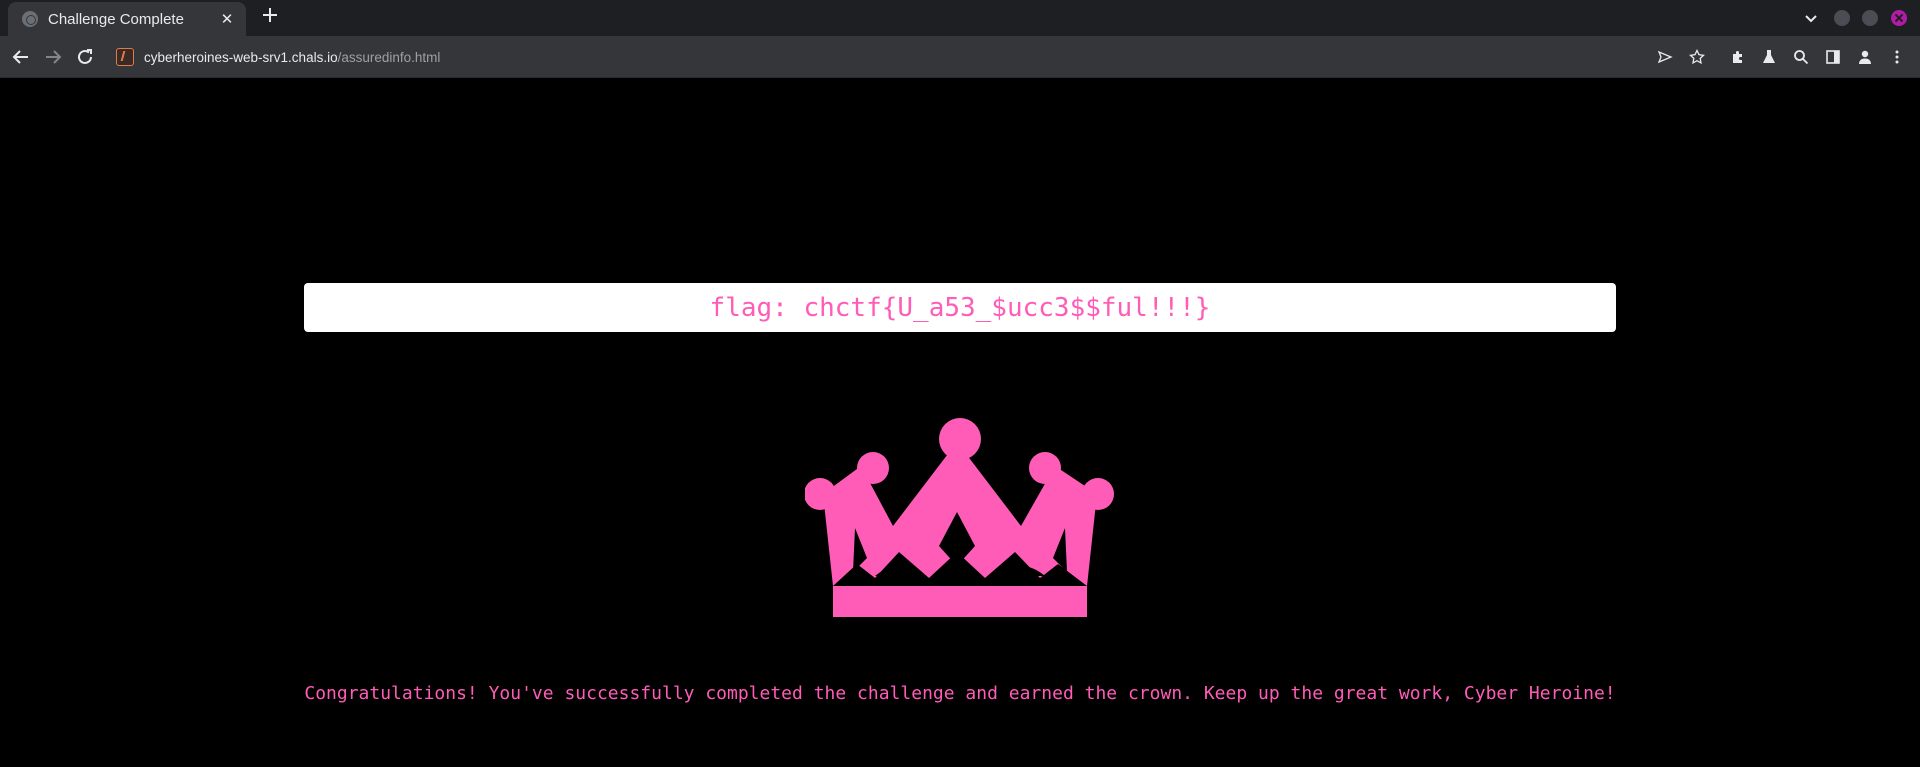 This screenshot has height=767, width=1920. I want to click on send-to-devices-button, so click(1665, 57).